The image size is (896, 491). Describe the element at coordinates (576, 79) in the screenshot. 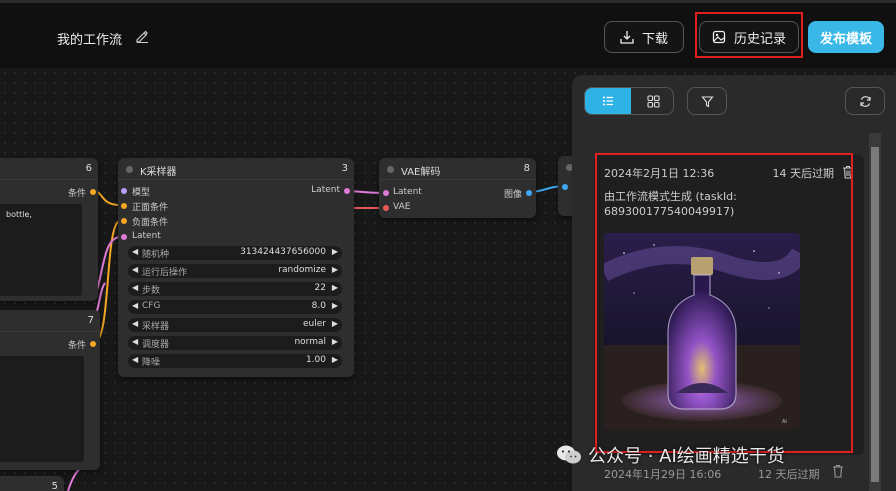

I see `card2-anchor` at that location.